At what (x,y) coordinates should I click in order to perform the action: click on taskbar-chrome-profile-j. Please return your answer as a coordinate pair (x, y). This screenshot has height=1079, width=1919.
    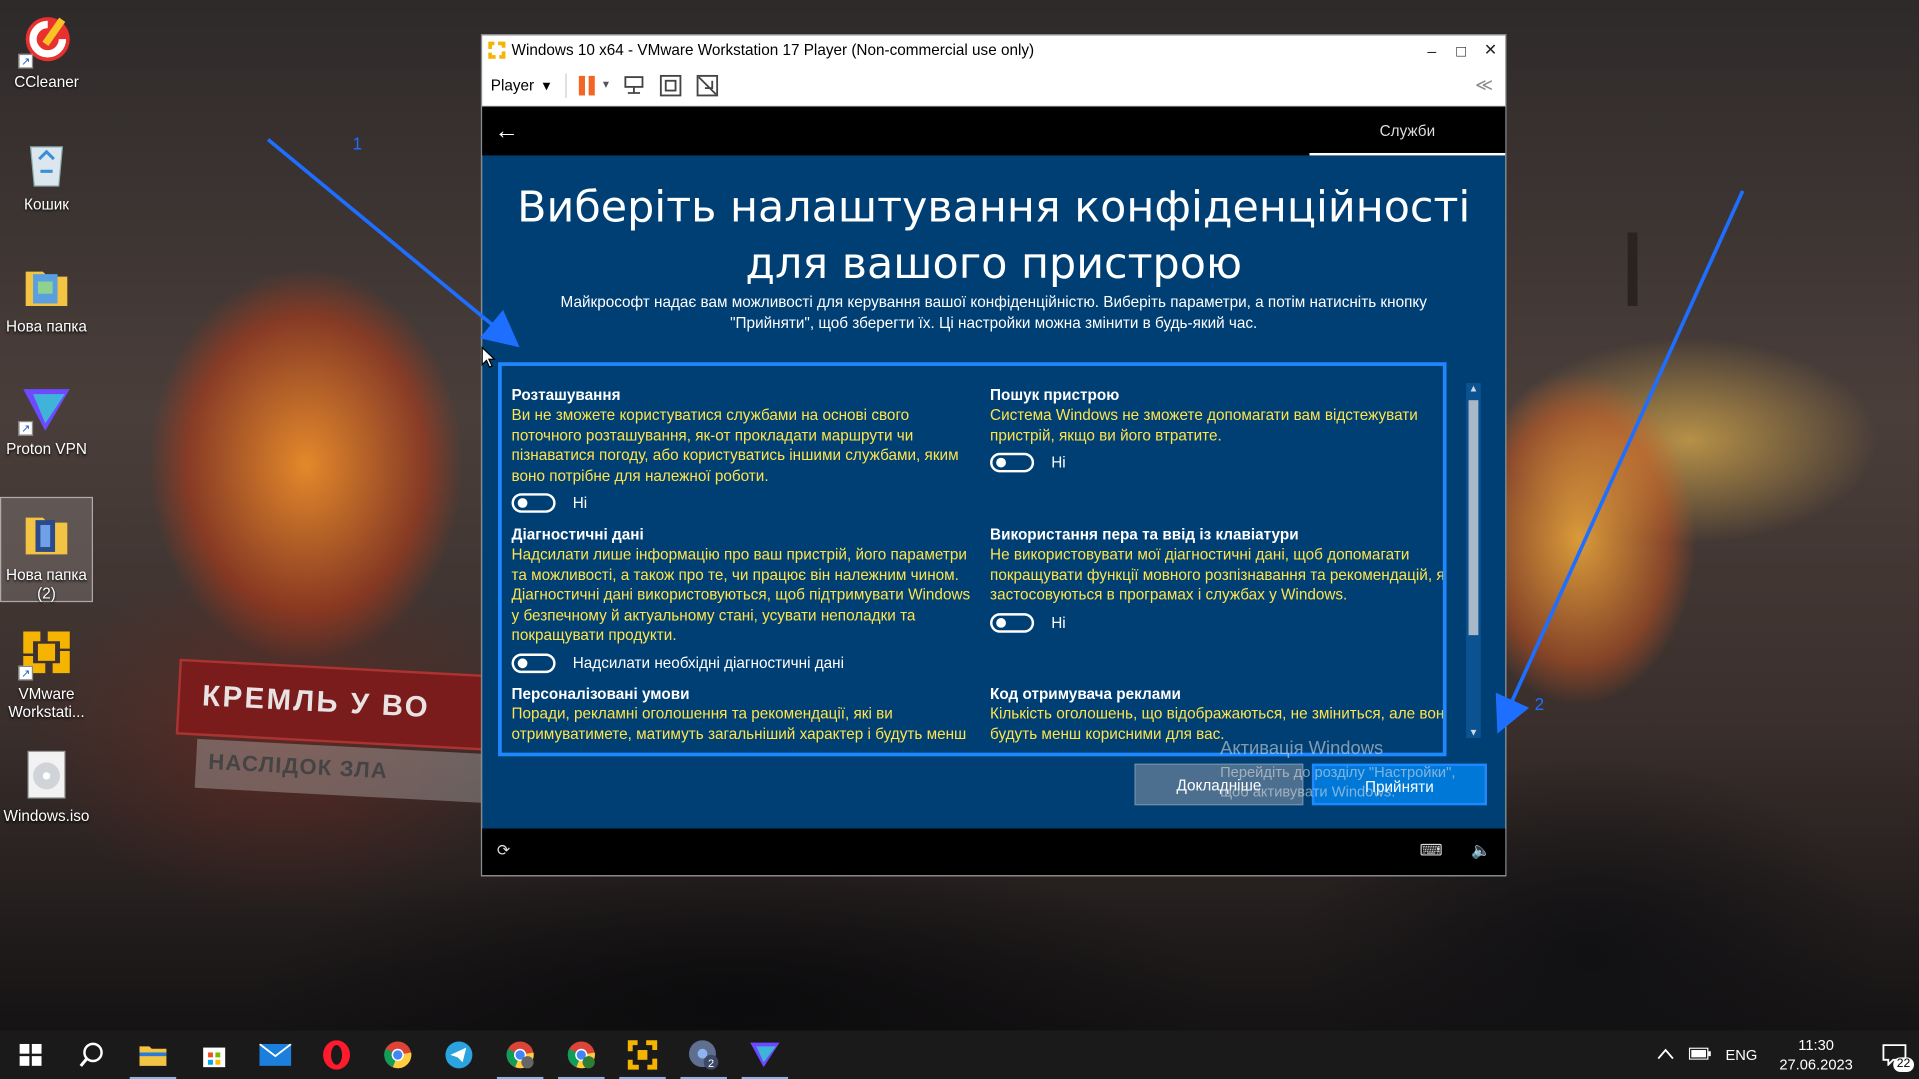
    Looking at the image, I should click on (581, 1054).